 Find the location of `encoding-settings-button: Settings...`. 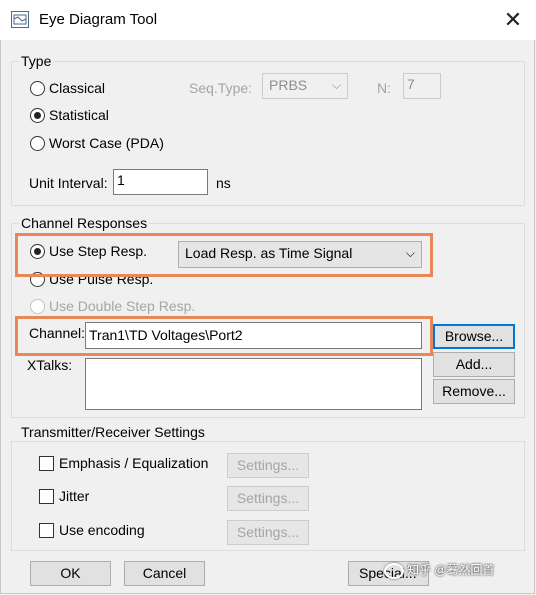

encoding-settings-button: Settings... is located at coordinates (268, 532).